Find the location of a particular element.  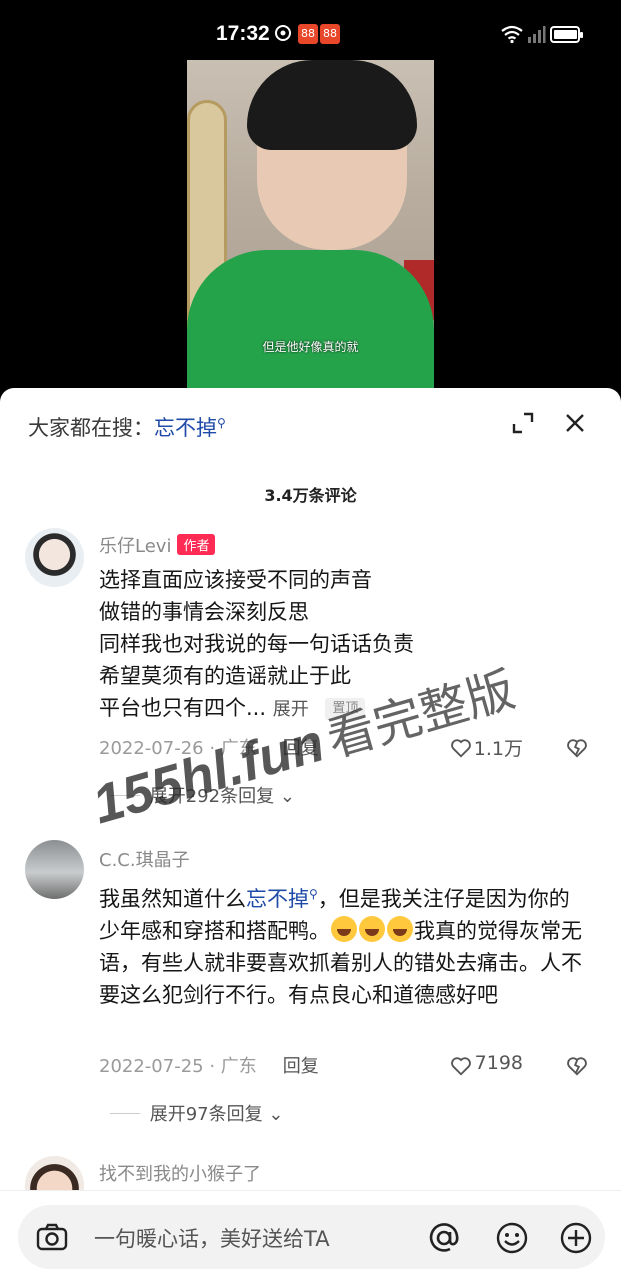

comment-meta: 2022-07-25 · 广东 回复 is located at coordinates (209, 1066).